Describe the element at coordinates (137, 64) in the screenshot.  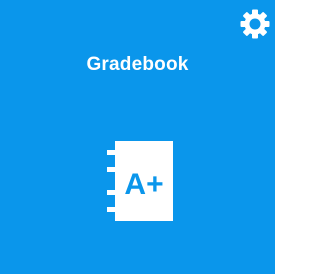
I see `tile-title: Gradebook` at that location.